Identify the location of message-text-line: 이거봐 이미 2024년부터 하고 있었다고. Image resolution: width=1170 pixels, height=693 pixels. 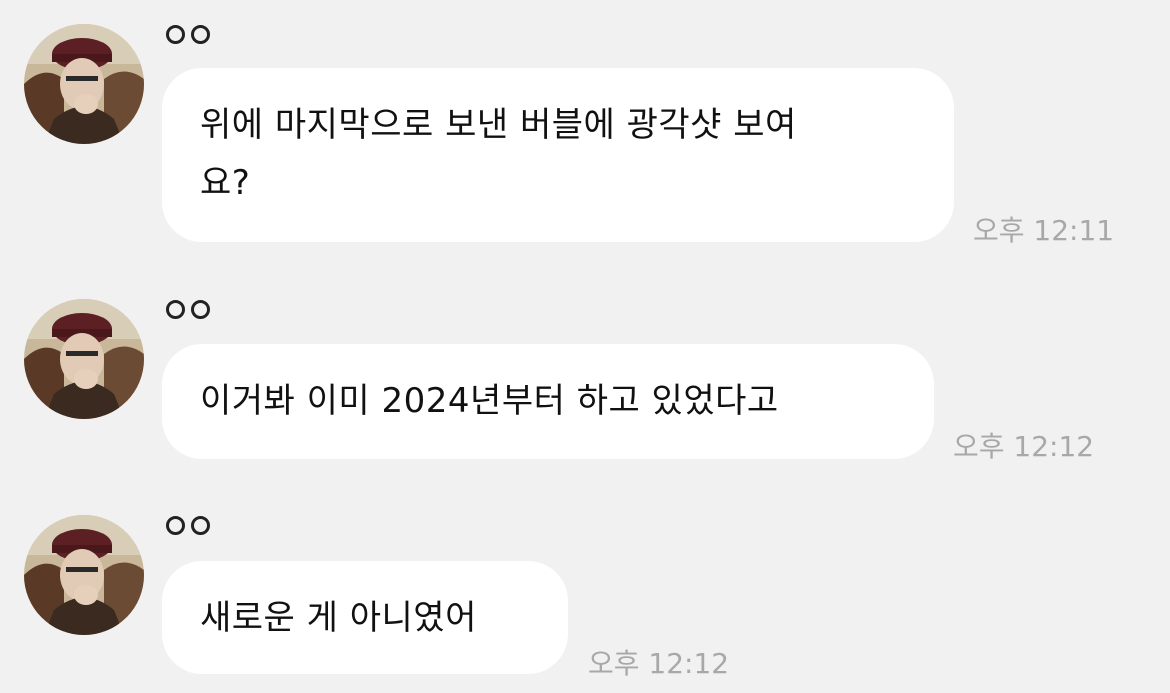
(489, 401).